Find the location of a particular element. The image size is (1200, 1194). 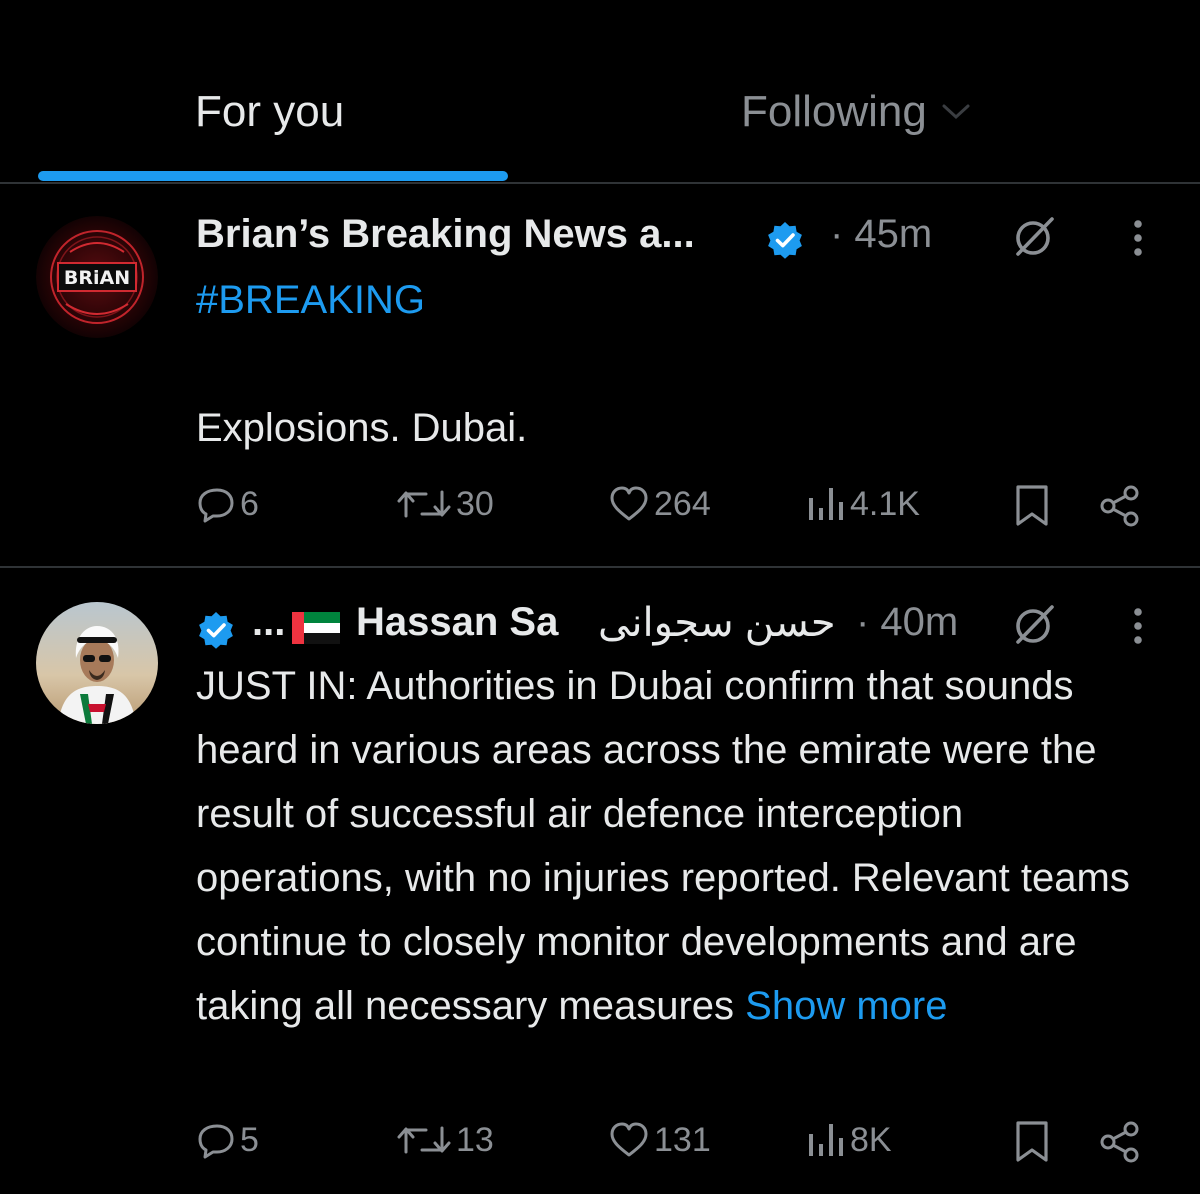

show-more-link: Show more is located at coordinates (846, 1006).